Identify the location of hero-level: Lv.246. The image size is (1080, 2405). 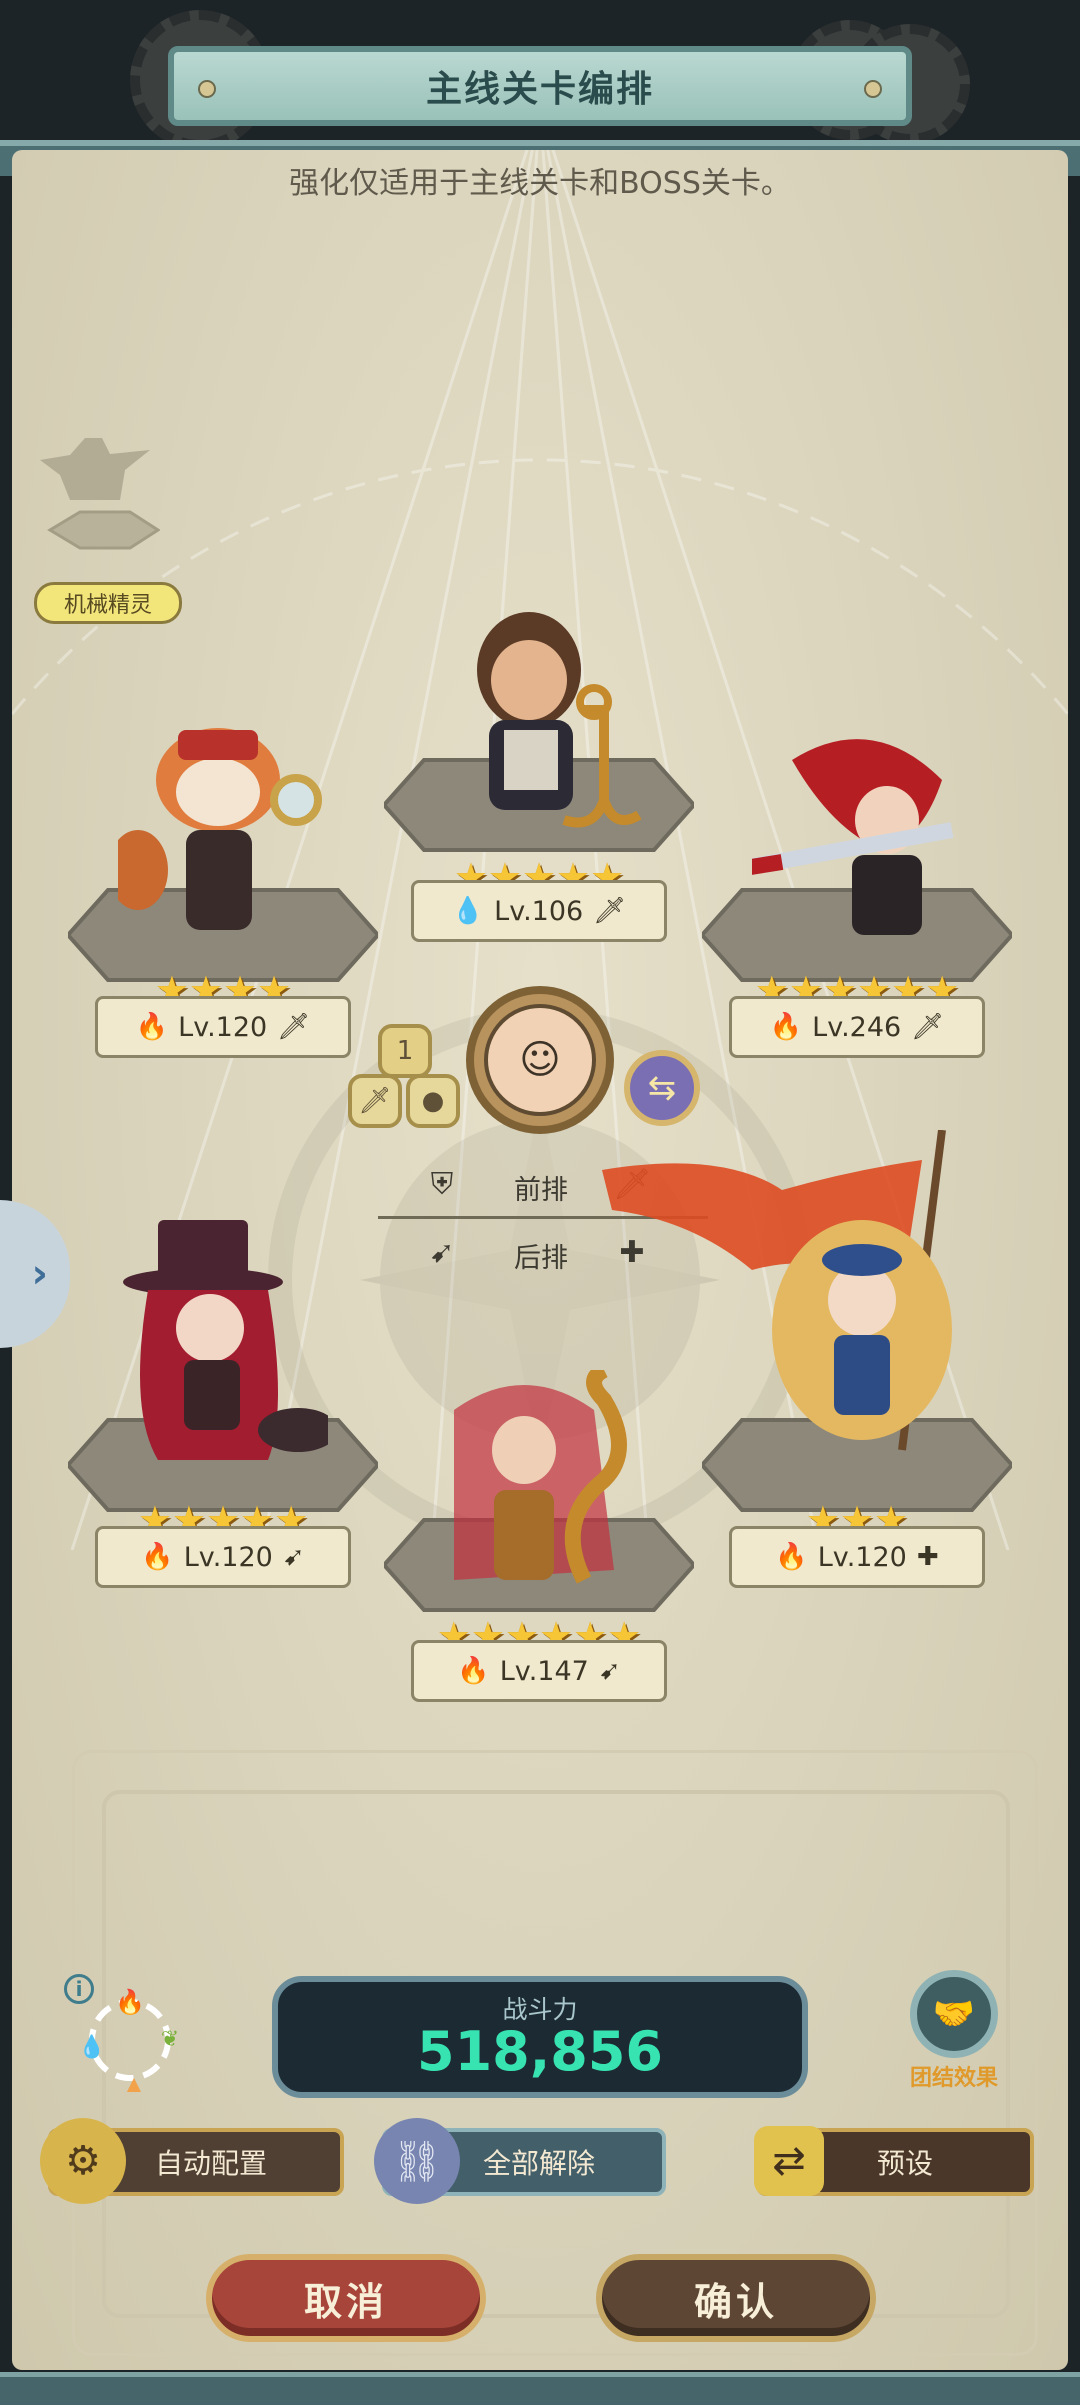
(857, 1027).